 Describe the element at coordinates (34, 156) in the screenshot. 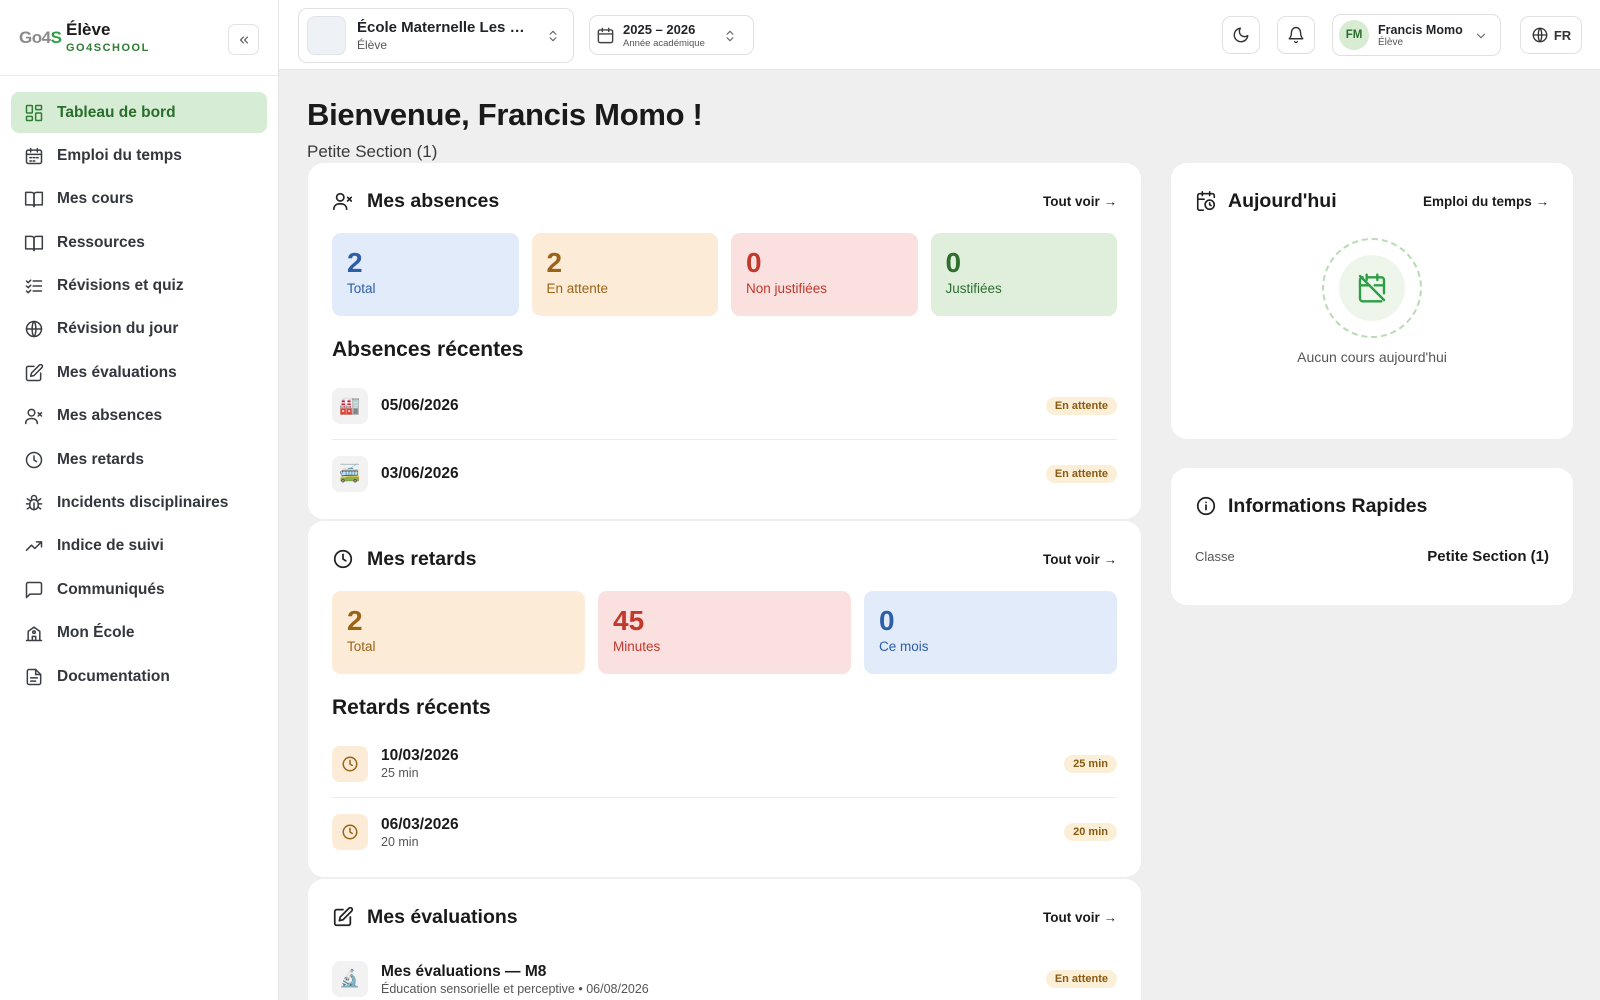

I see `calendar-icon` at that location.